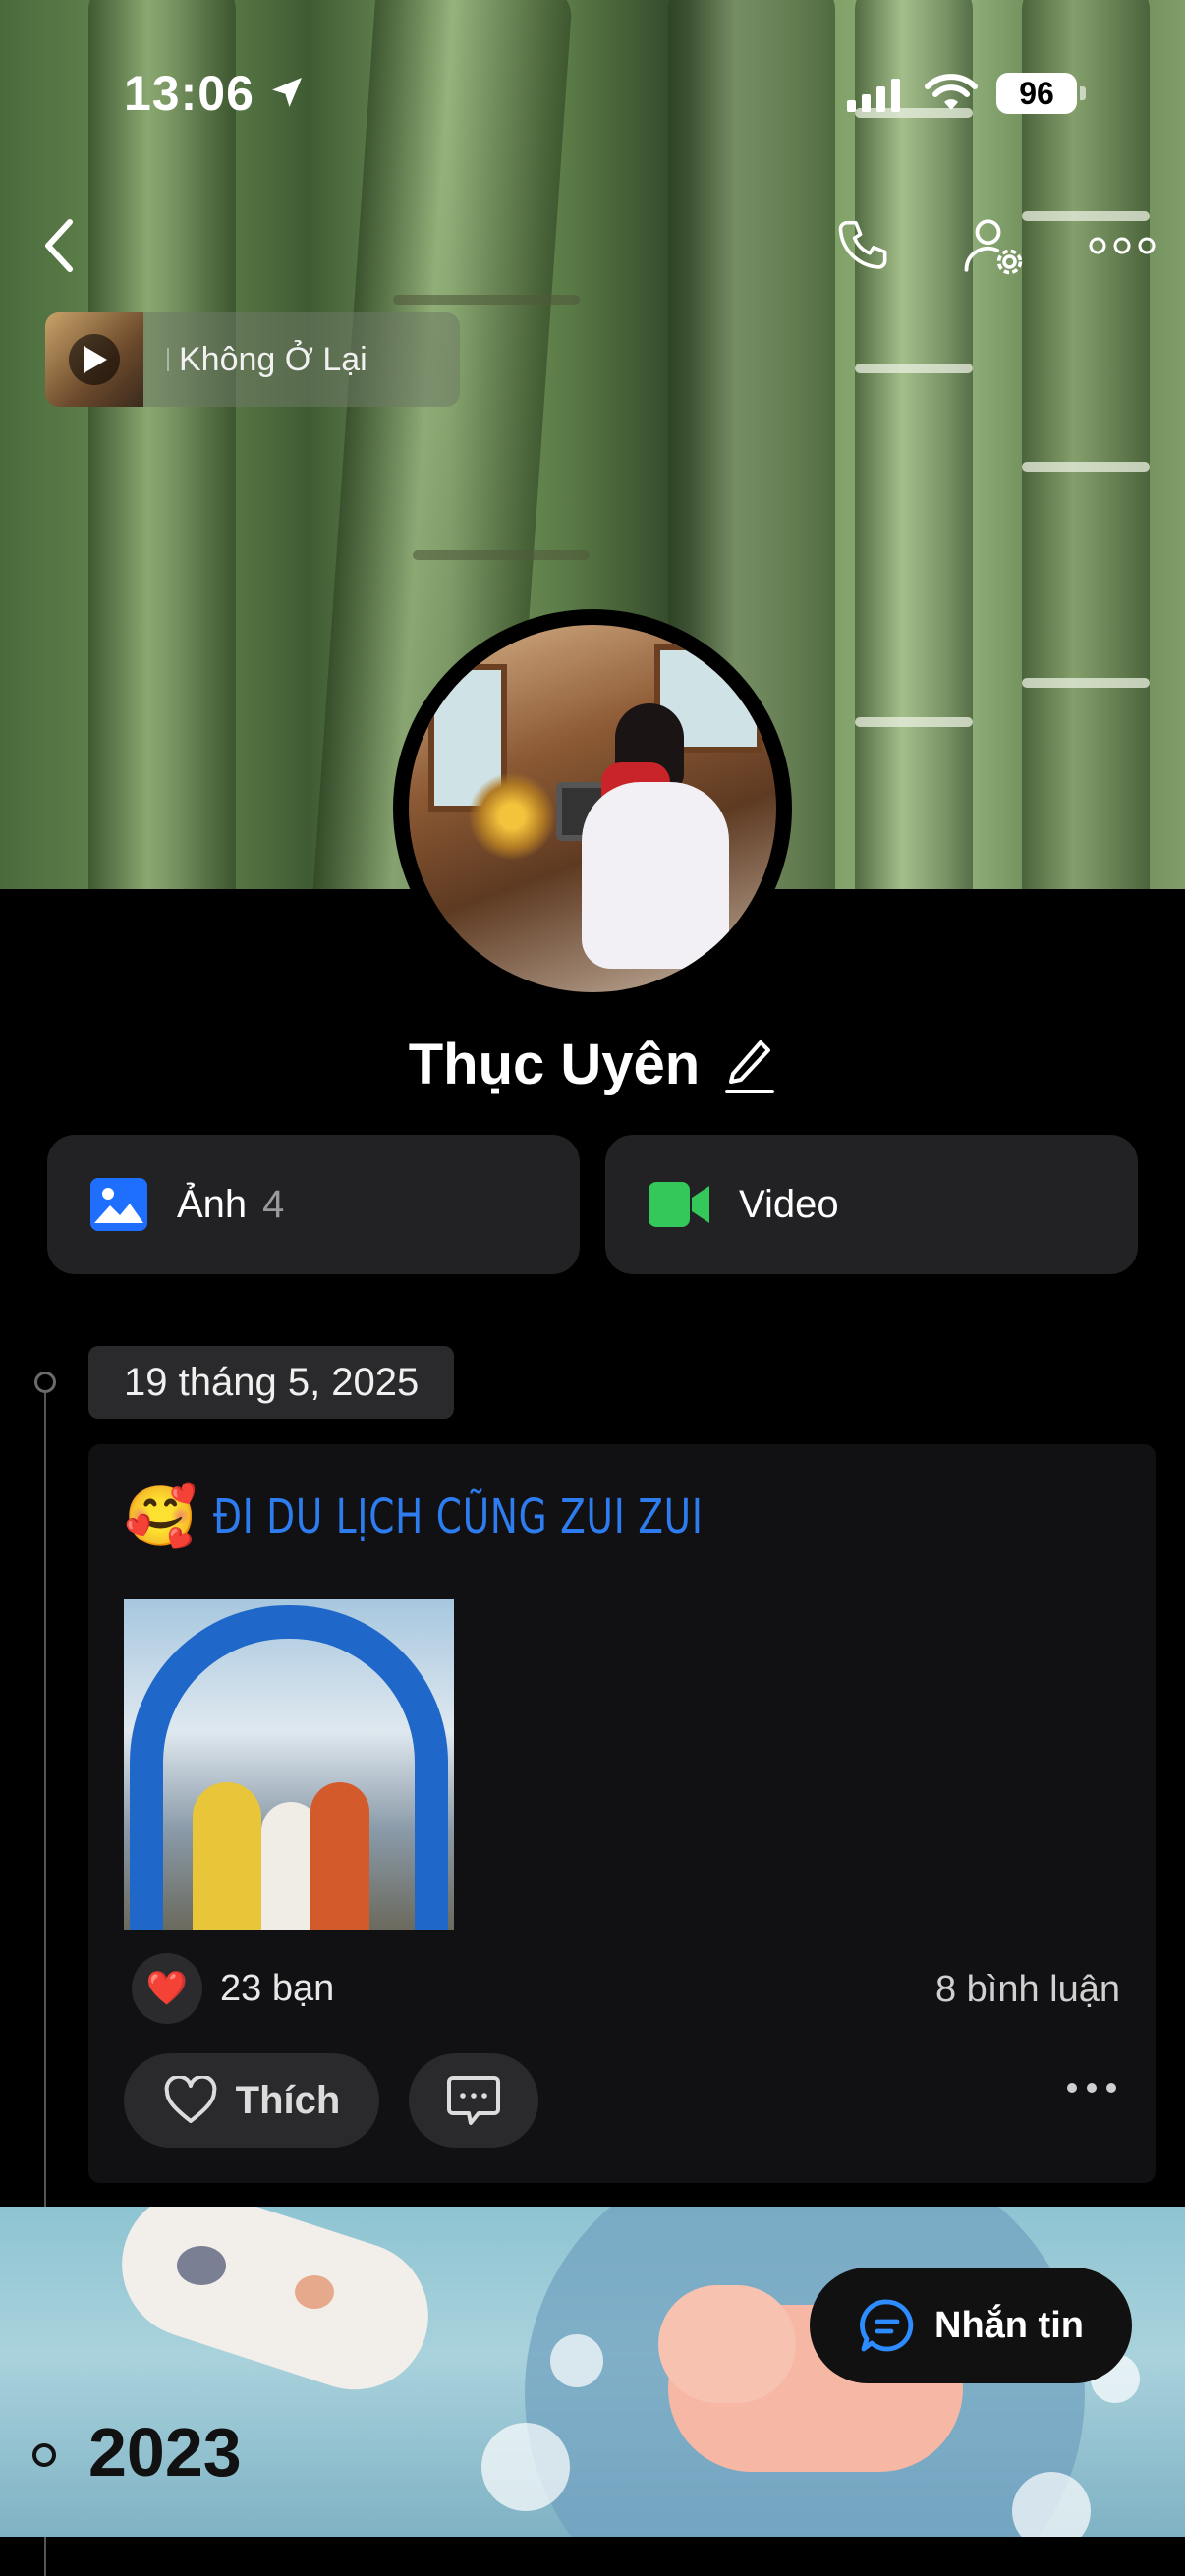 The image size is (1185, 2576). I want to click on call-button, so click(865, 245).